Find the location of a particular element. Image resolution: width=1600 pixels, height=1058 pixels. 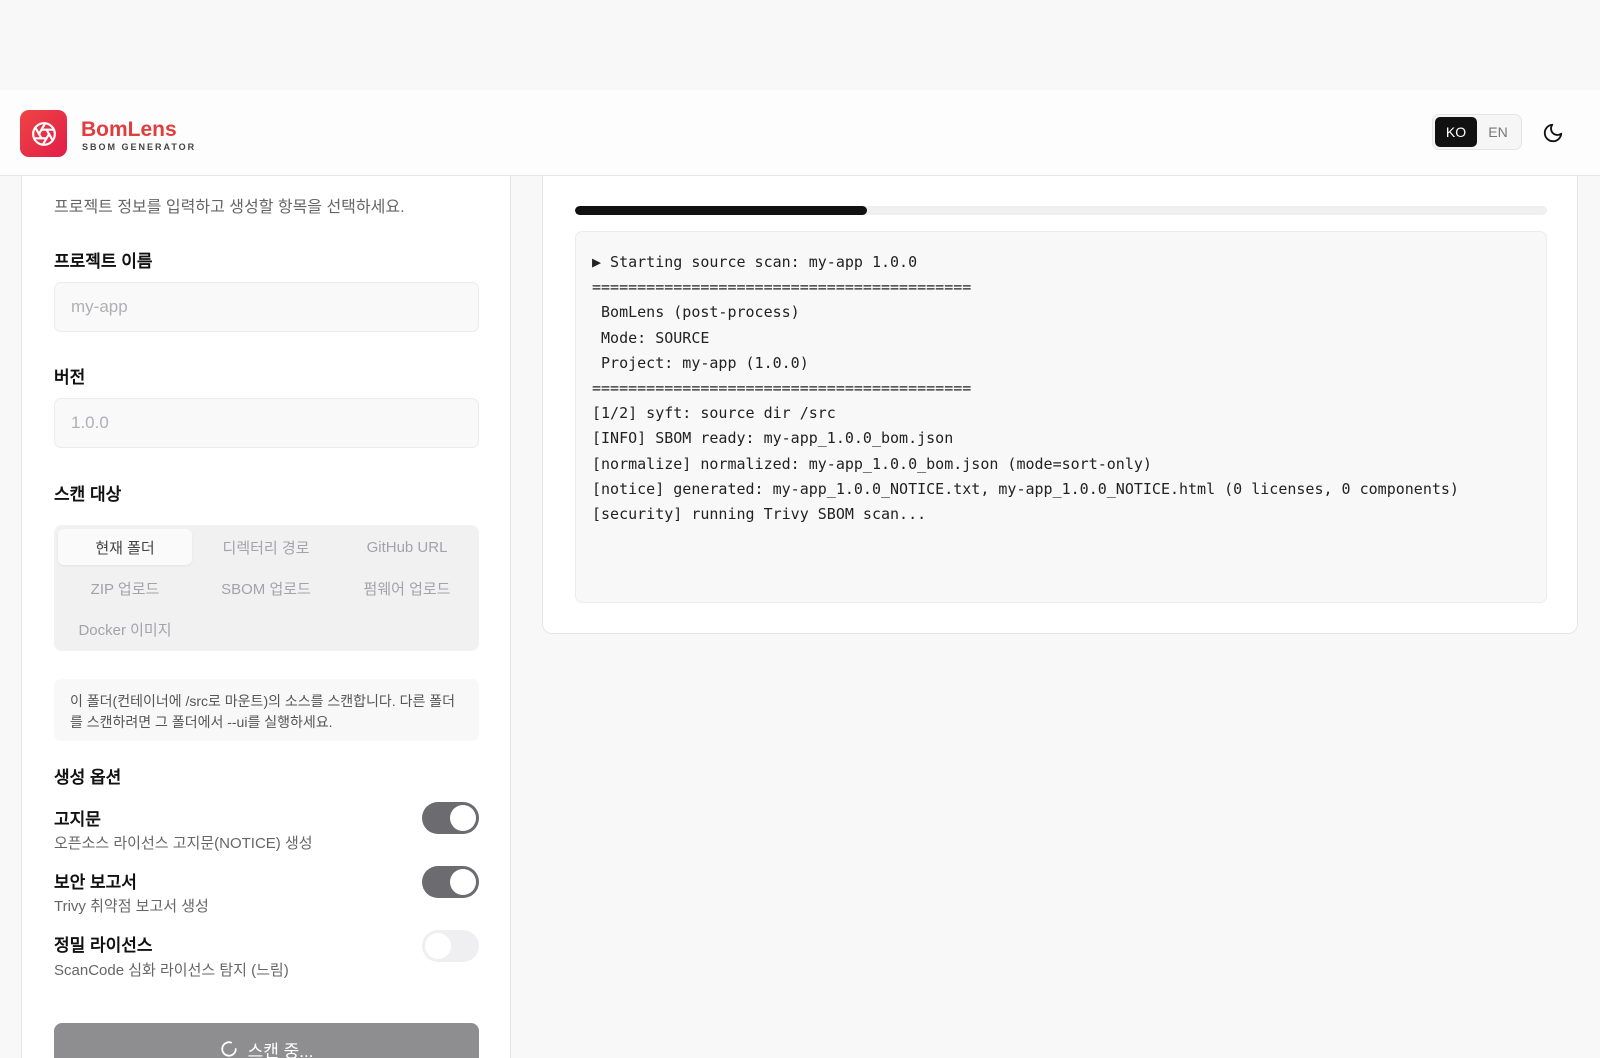

log-line: [1/2] syft: source dir /src is located at coordinates (714, 413).